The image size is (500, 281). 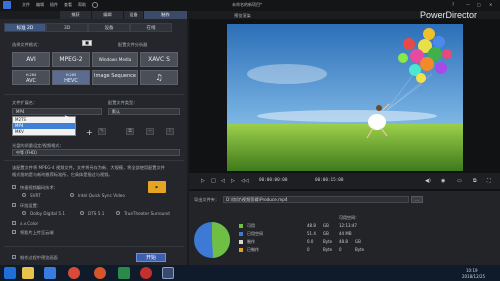 What do you see at coordinates (170, 131) in the screenshot?
I see `profile-info-icon: i` at bounding box center [170, 131].